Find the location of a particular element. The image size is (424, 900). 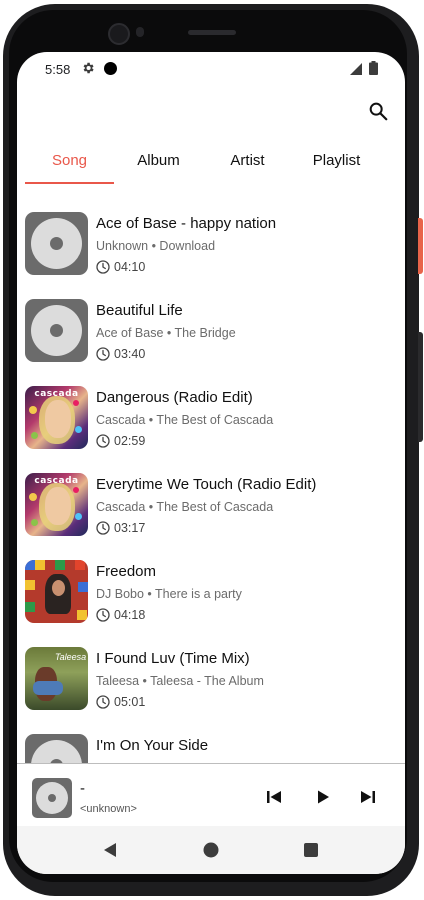

song-duration: 03:40 is located at coordinates (130, 354).